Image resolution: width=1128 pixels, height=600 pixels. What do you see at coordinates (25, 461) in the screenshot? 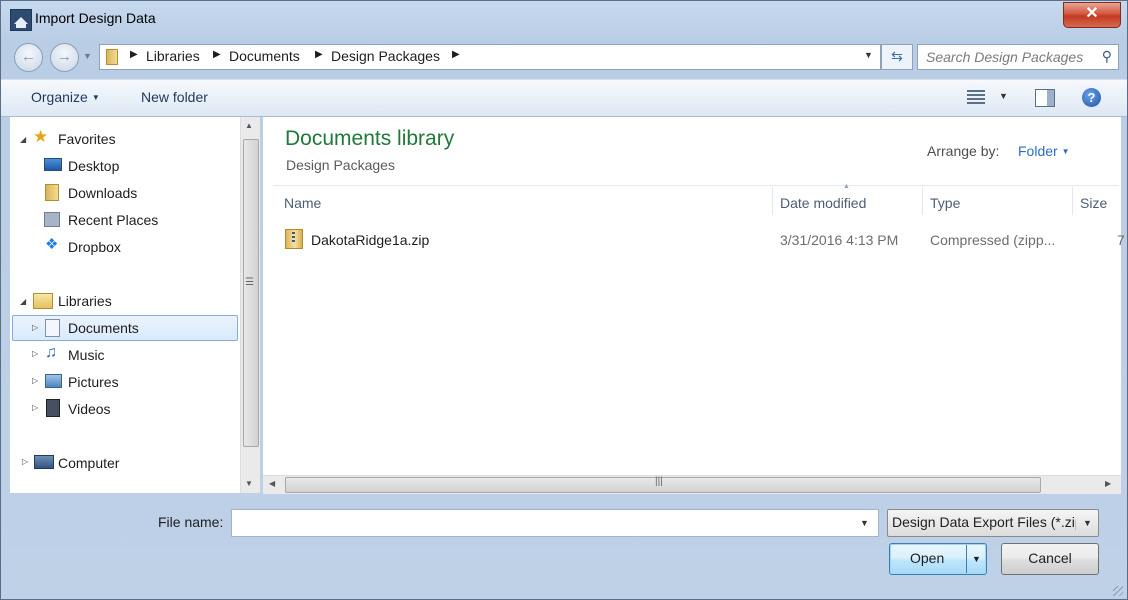
I see `expand-computer-icon: ▷` at bounding box center [25, 461].